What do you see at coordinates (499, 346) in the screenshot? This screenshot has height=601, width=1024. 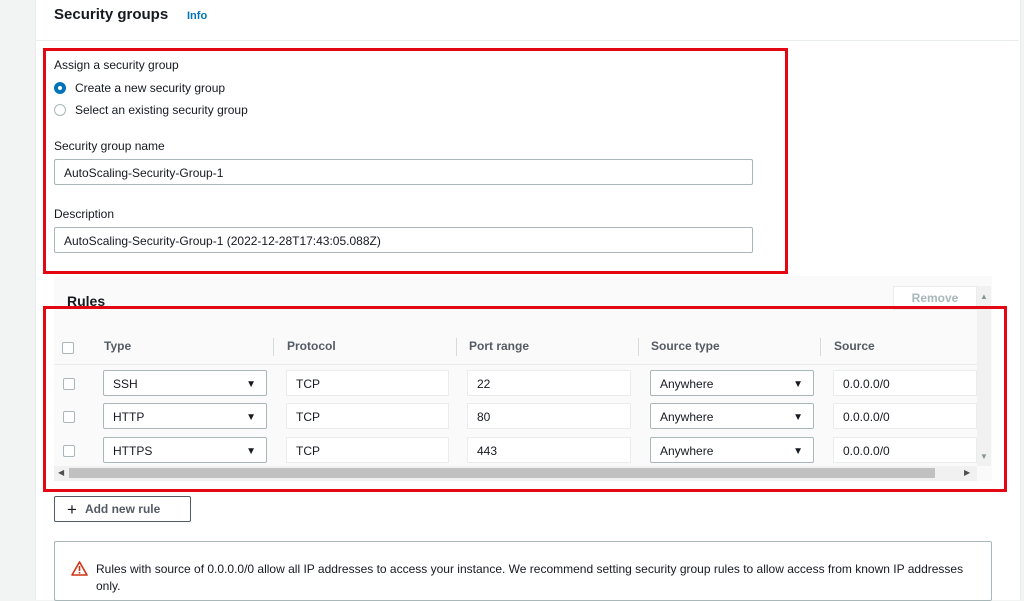 I see `column-header-port-range: Port range` at bounding box center [499, 346].